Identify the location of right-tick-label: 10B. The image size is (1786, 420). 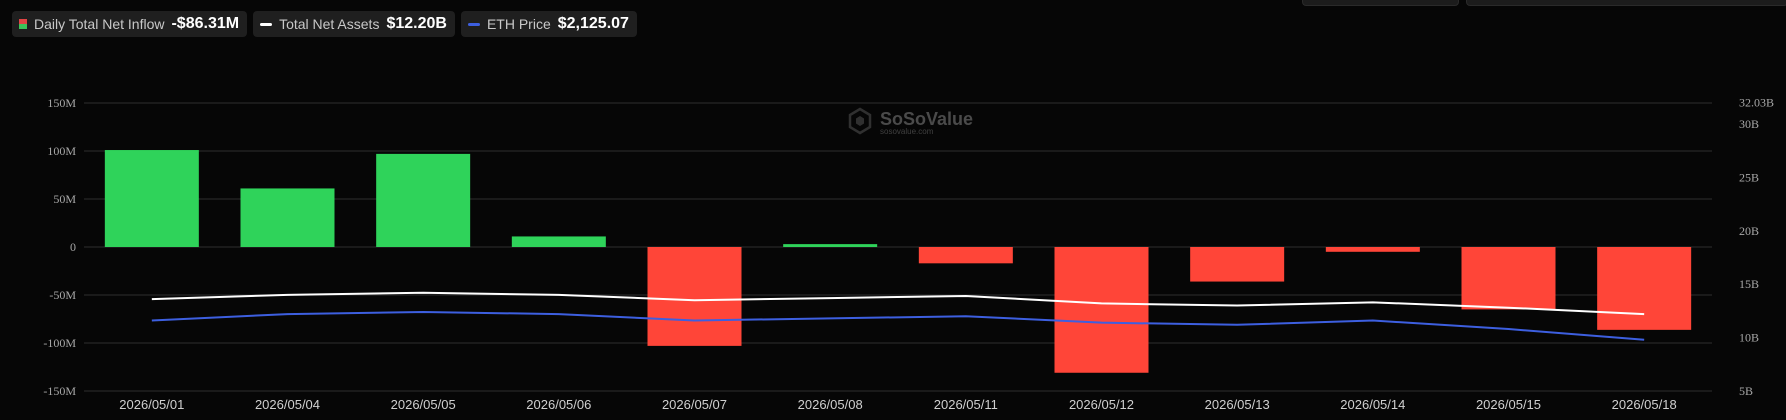
(1749, 338).